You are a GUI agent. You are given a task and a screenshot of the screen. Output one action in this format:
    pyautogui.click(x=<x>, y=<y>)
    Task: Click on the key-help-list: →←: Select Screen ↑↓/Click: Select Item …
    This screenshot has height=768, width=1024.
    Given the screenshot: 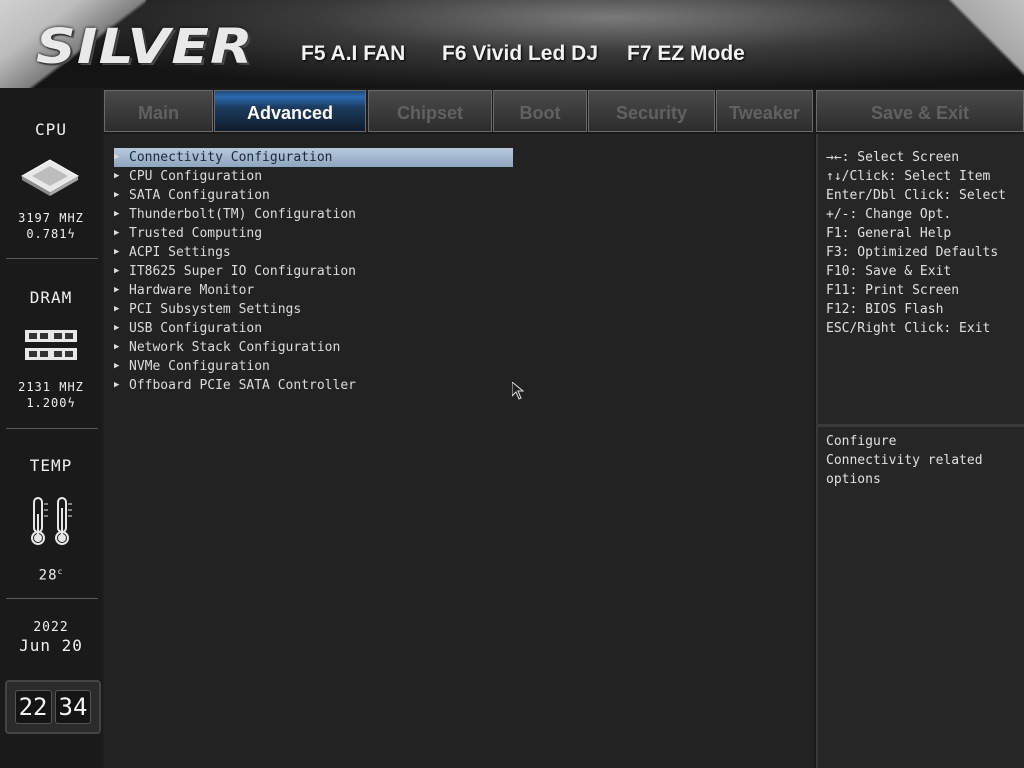 What is the action you would take?
    pyautogui.click(x=916, y=243)
    